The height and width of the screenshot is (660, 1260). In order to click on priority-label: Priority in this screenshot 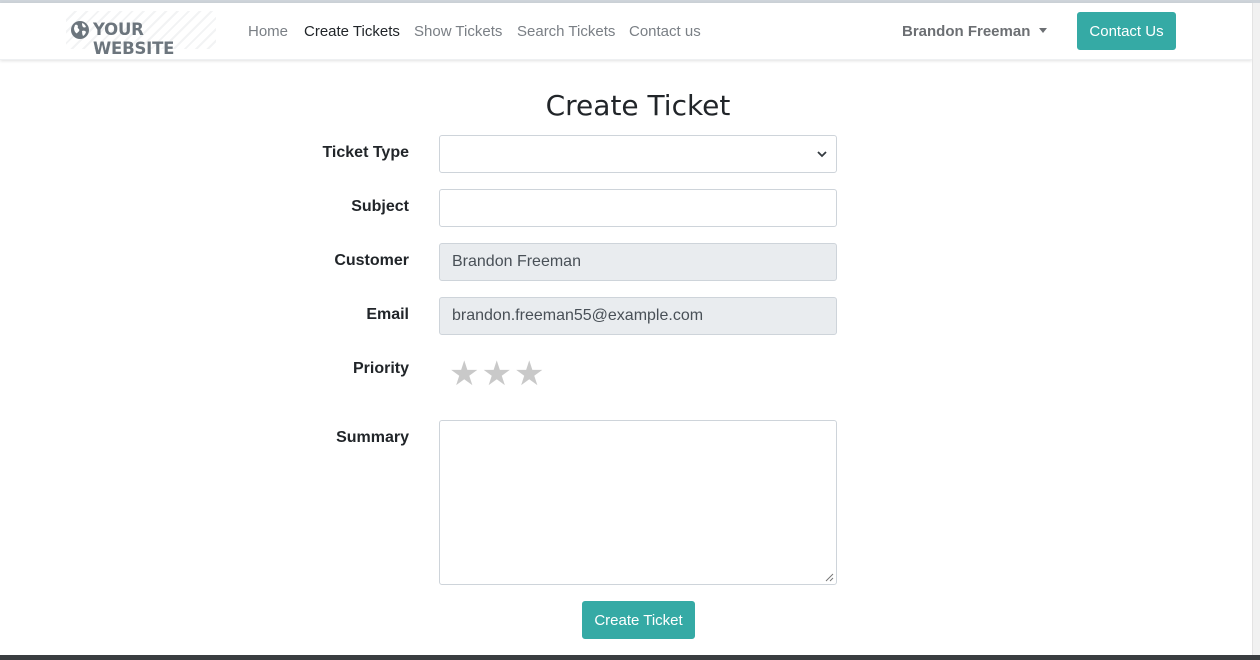, I will do `click(380, 368)`.